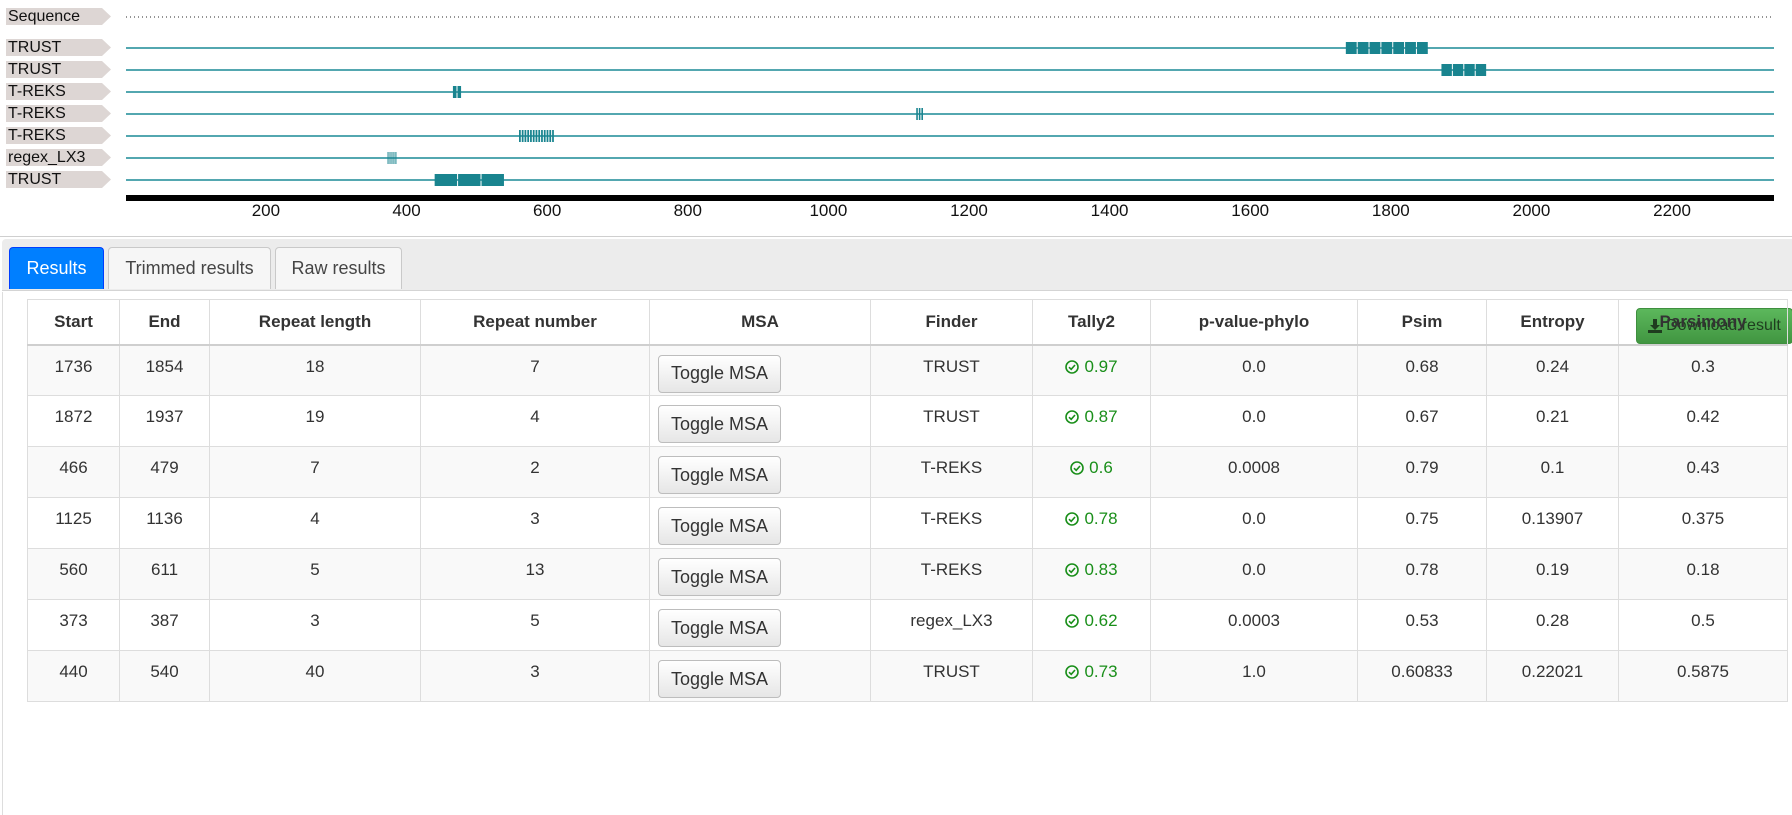 The height and width of the screenshot is (815, 1792). I want to click on cell-tally2: 0.83, so click(1091, 574).